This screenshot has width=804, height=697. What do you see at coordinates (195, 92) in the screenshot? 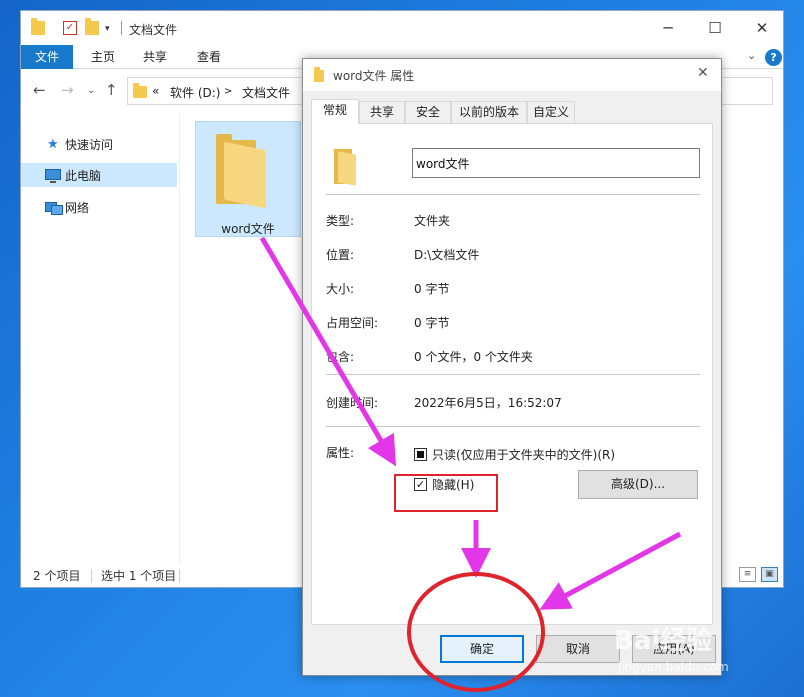
I see `address-segment-drive: 软件 (D:)` at bounding box center [195, 92].